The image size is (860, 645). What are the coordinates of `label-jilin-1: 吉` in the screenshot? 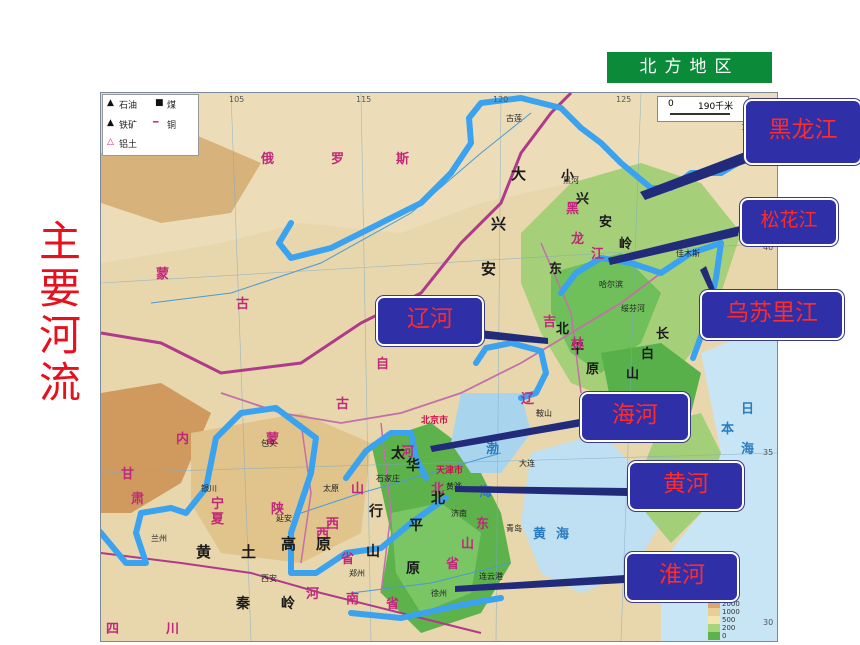 It's located at (550, 322).